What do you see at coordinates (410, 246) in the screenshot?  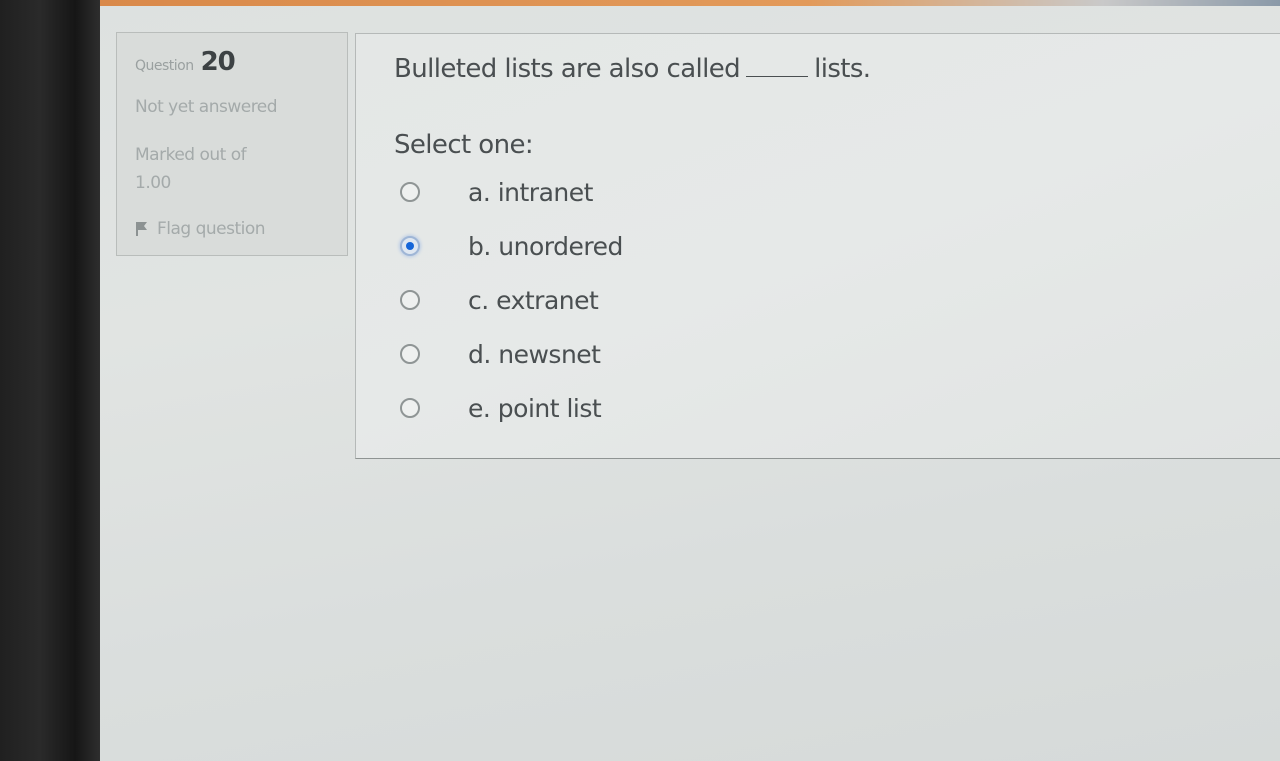 I see `radio-button-b` at bounding box center [410, 246].